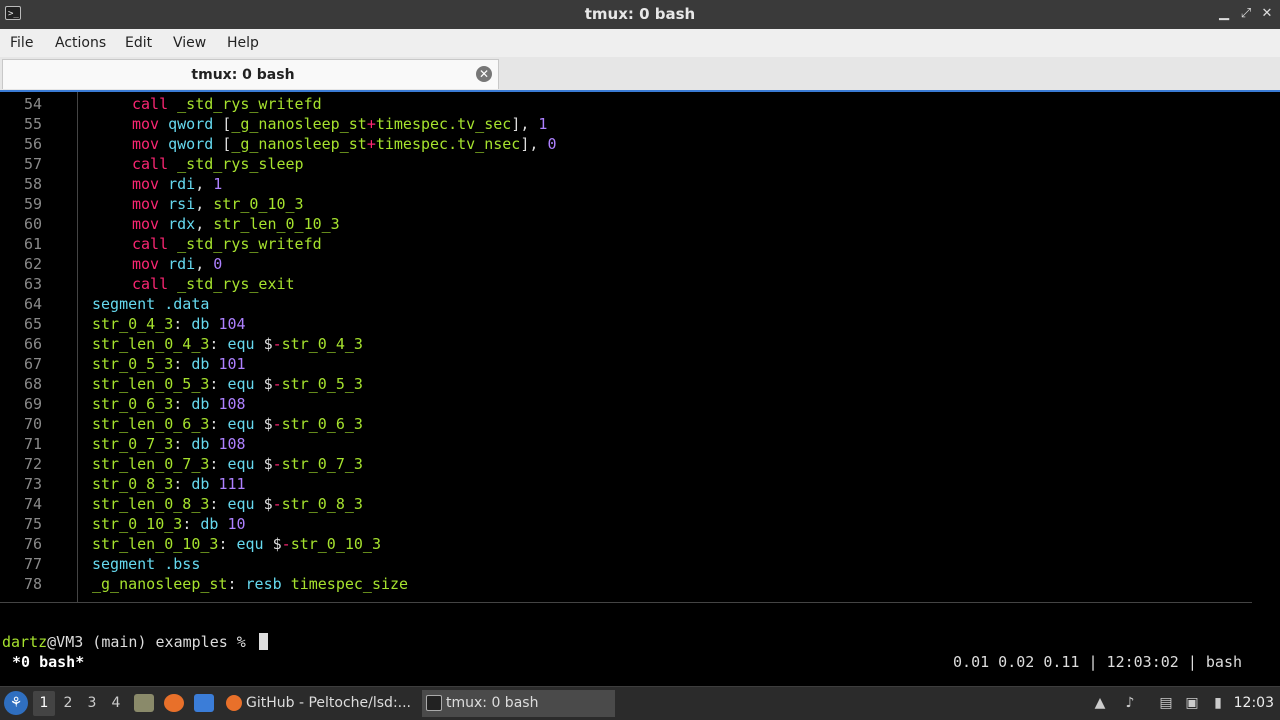 The height and width of the screenshot is (720, 1280). I want to click on code-text: call _std_rys_writefd, so click(227, 244).